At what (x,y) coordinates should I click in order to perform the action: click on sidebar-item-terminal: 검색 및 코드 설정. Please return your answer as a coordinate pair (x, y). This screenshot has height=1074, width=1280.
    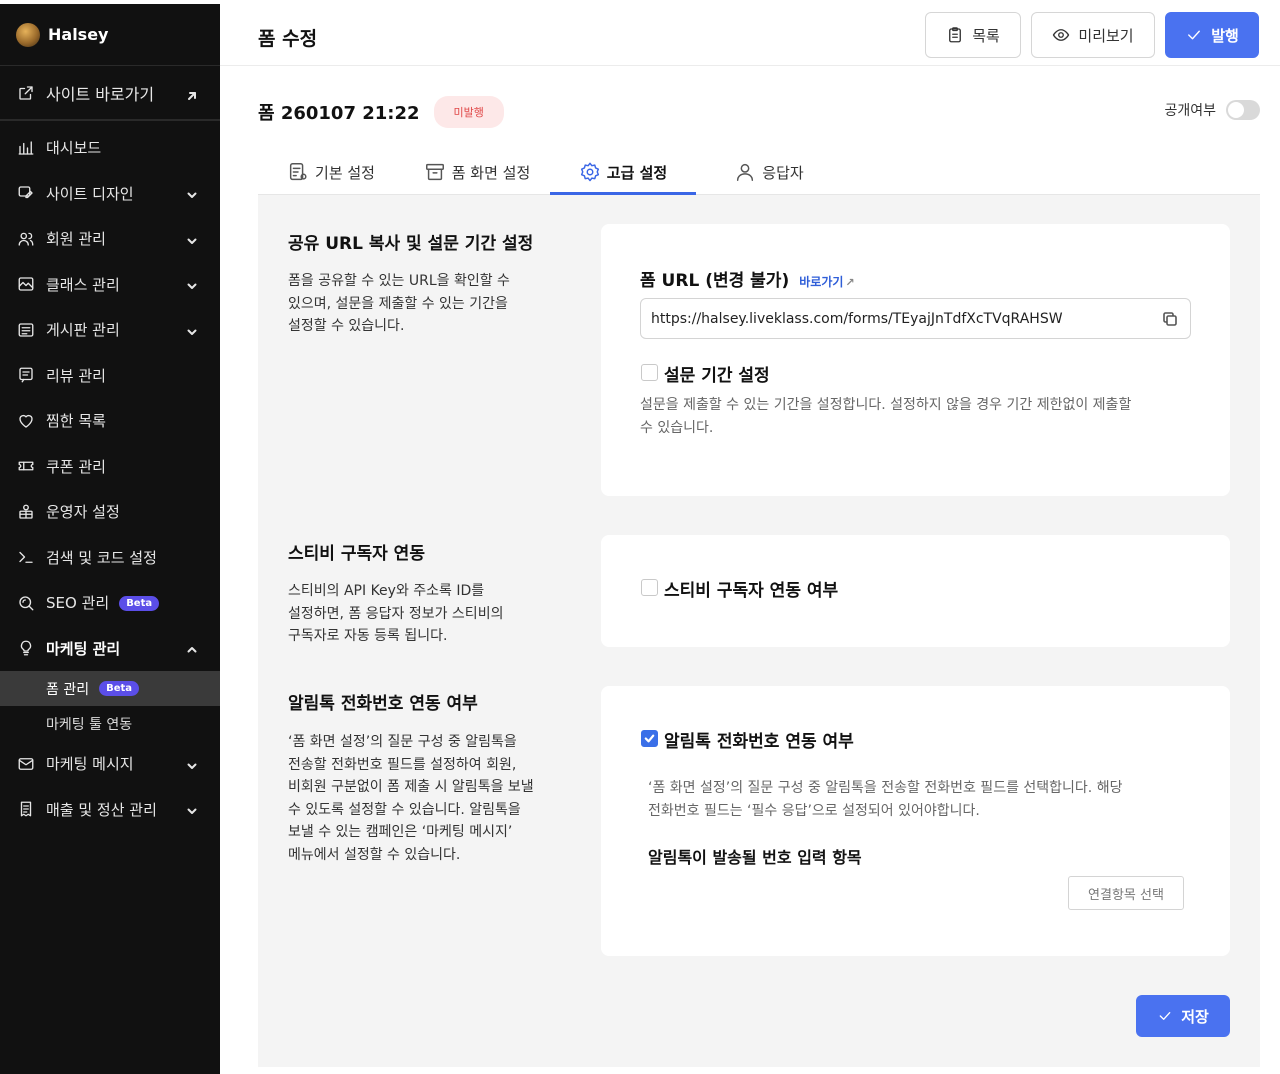
    Looking at the image, I should click on (110, 558).